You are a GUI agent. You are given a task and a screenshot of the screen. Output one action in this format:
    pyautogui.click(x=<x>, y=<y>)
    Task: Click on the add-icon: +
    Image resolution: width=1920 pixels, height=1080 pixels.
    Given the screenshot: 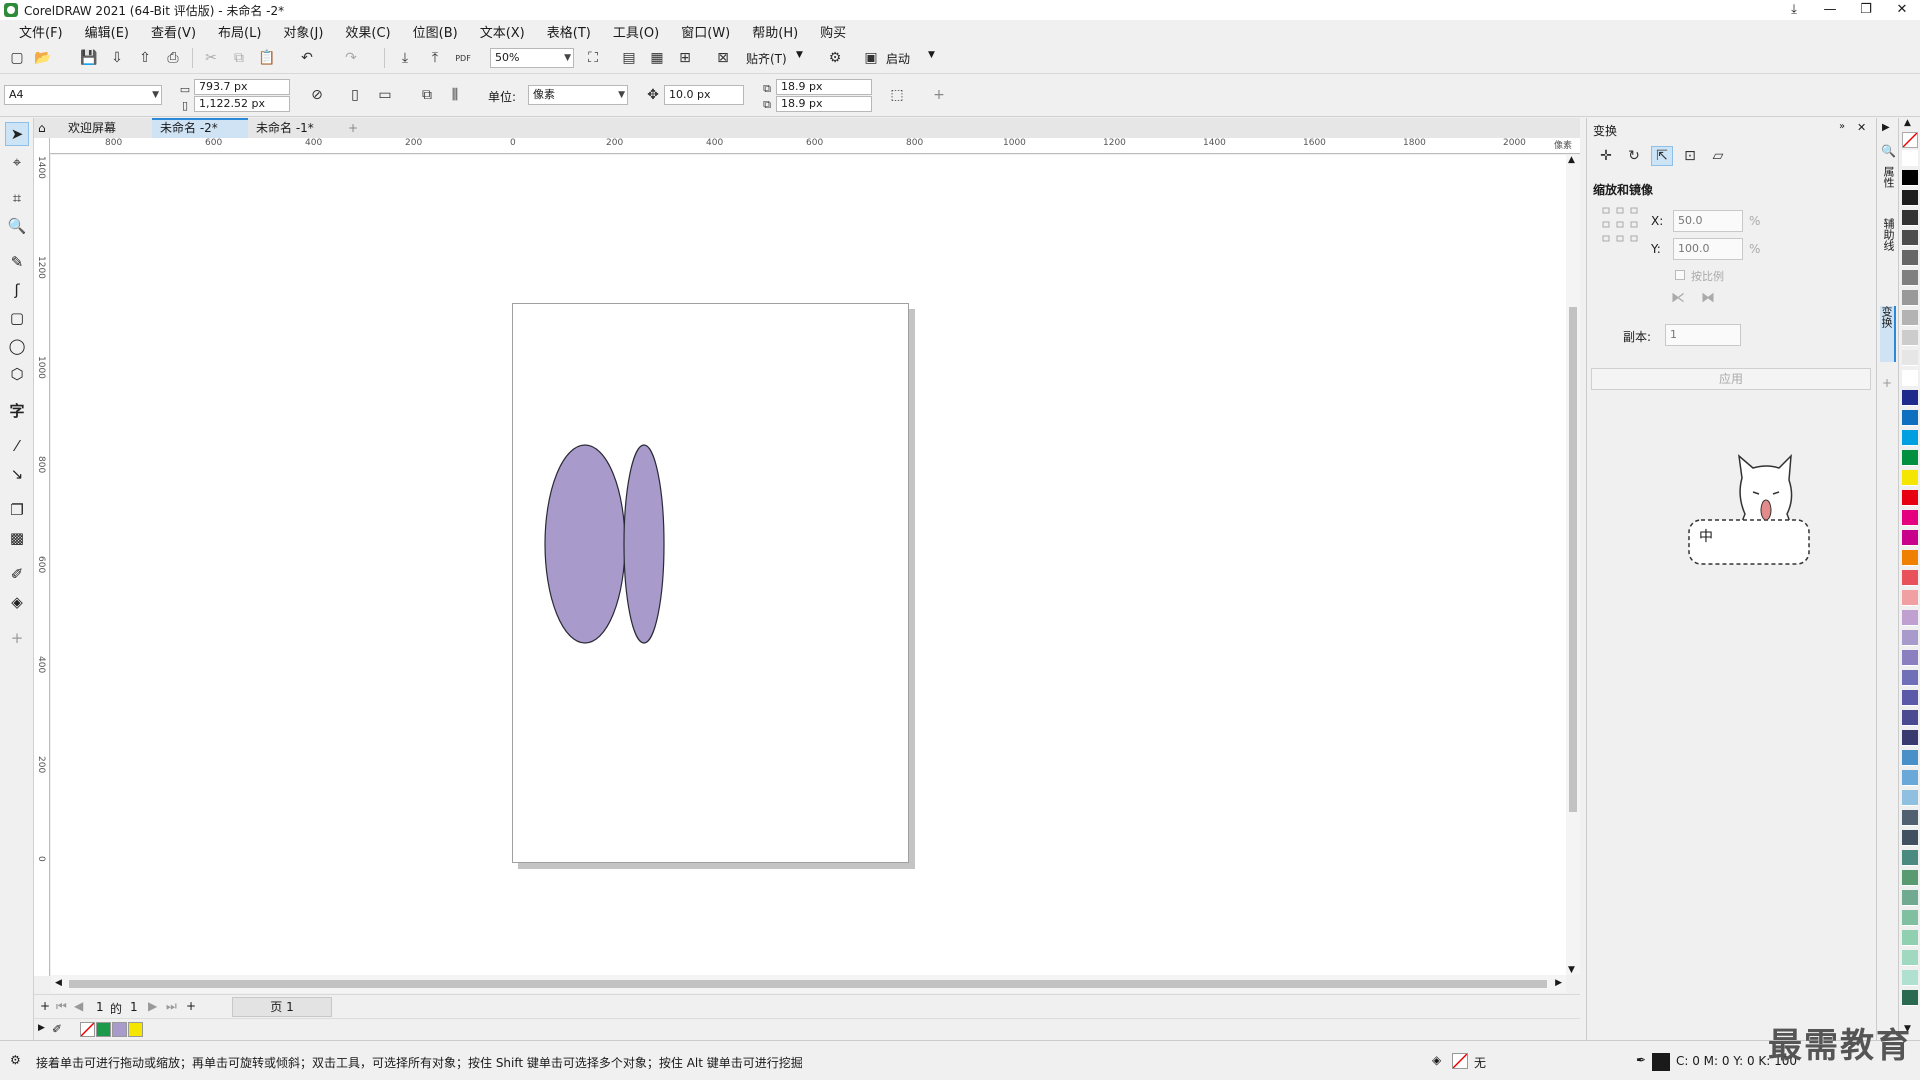 What is the action you would take?
    pyautogui.click(x=939, y=95)
    